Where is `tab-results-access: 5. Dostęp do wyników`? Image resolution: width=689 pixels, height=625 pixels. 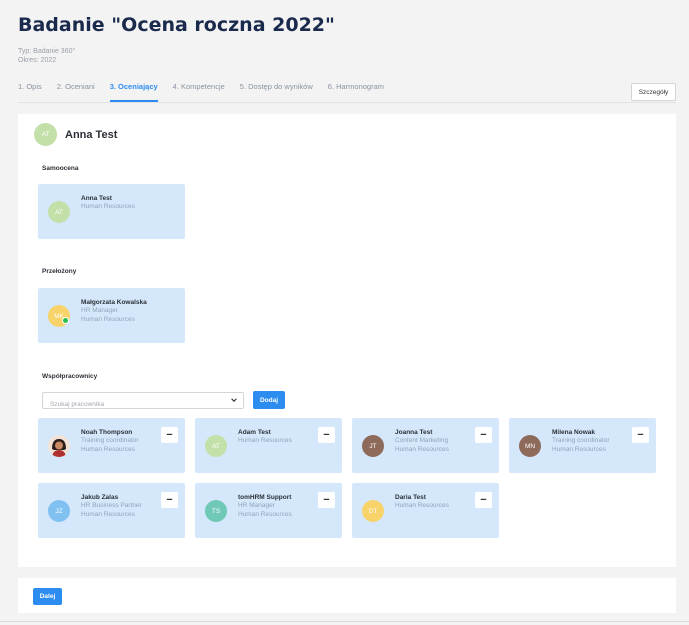 tab-results-access: 5. Dostęp do wyników is located at coordinates (276, 92).